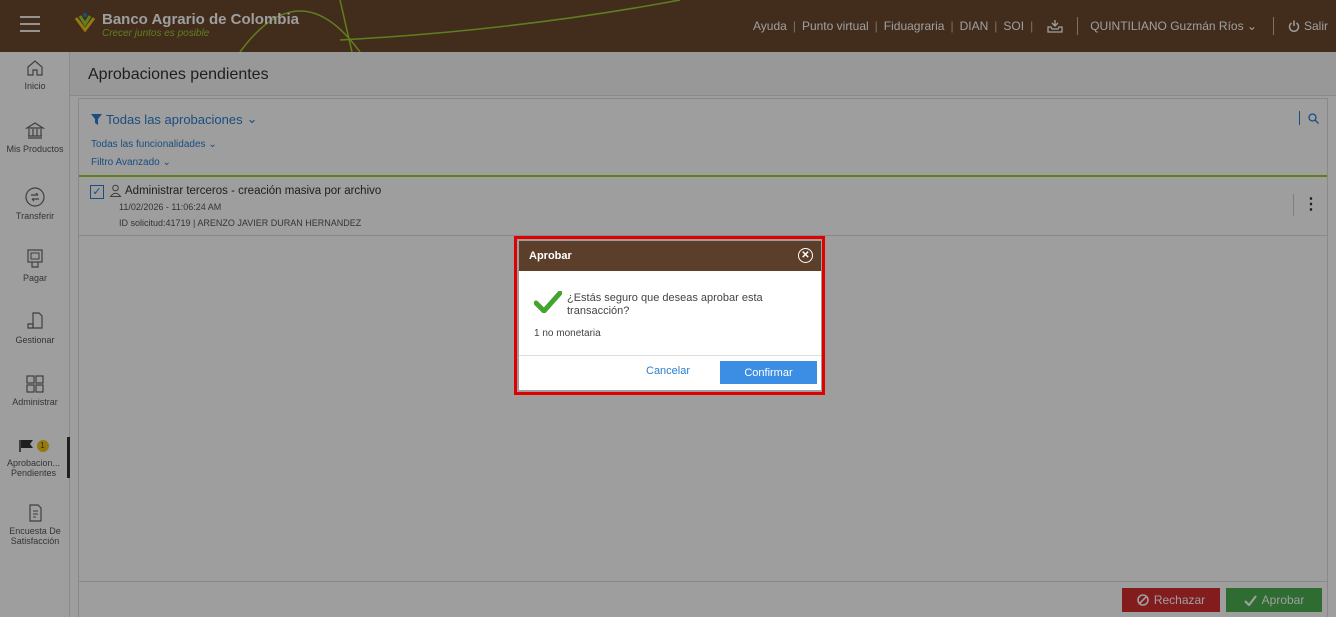  Describe the element at coordinates (768, 372) in the screenshot. I see `confirm-button: Confirmar` at that location.